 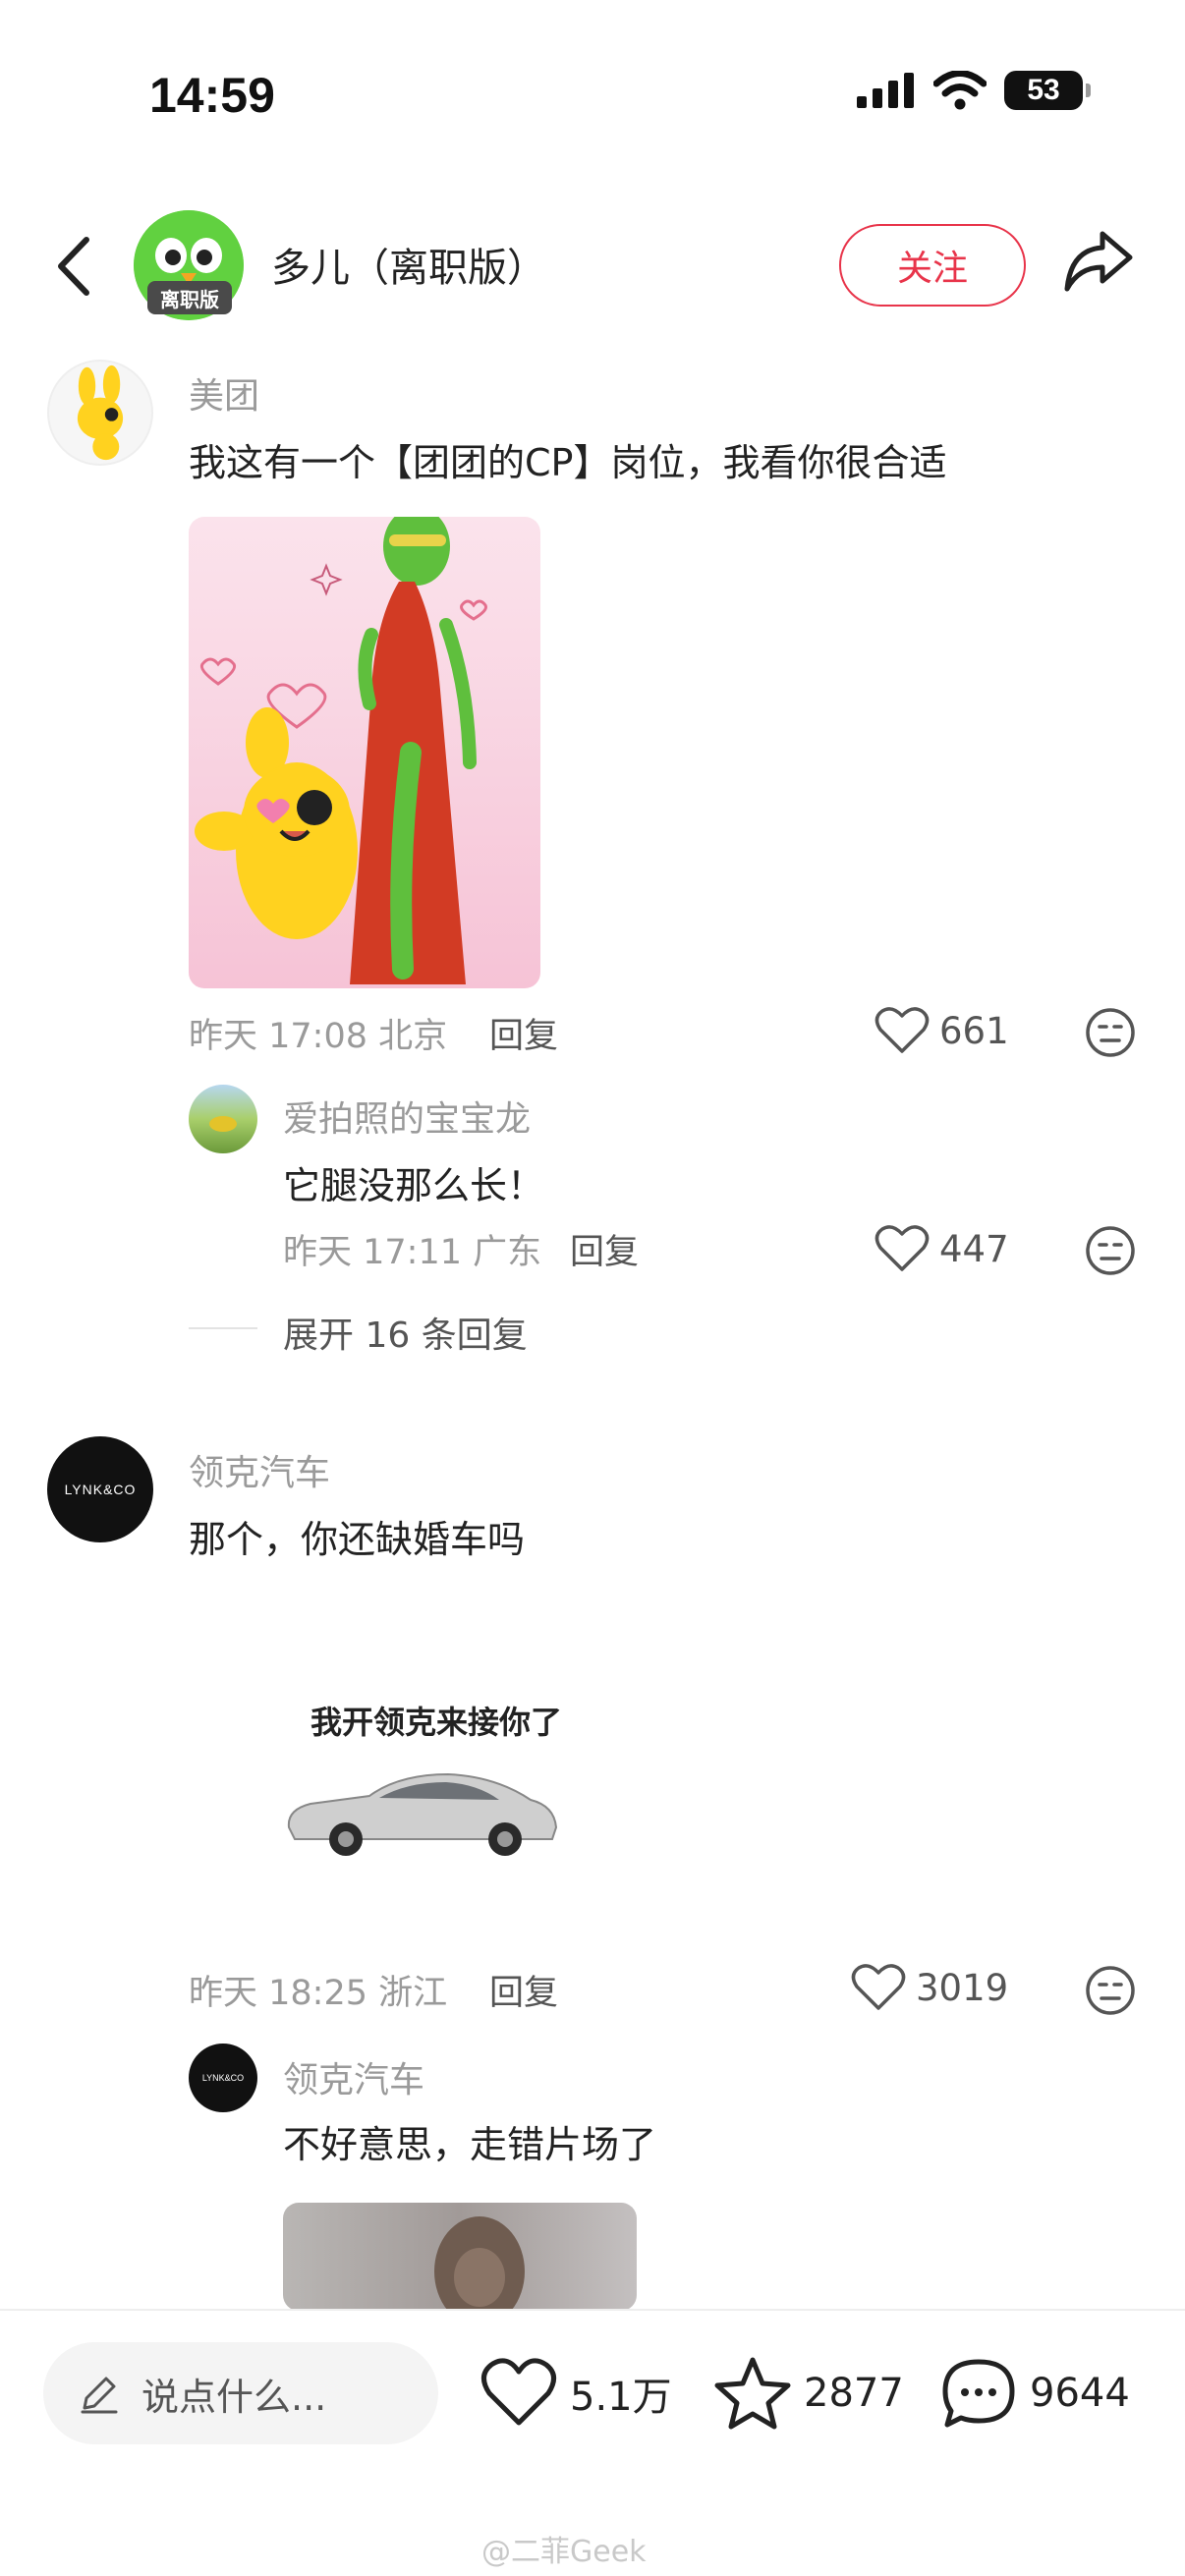 I want to click on page-title: 多儿（离职版）, so click(x=409, y=268).